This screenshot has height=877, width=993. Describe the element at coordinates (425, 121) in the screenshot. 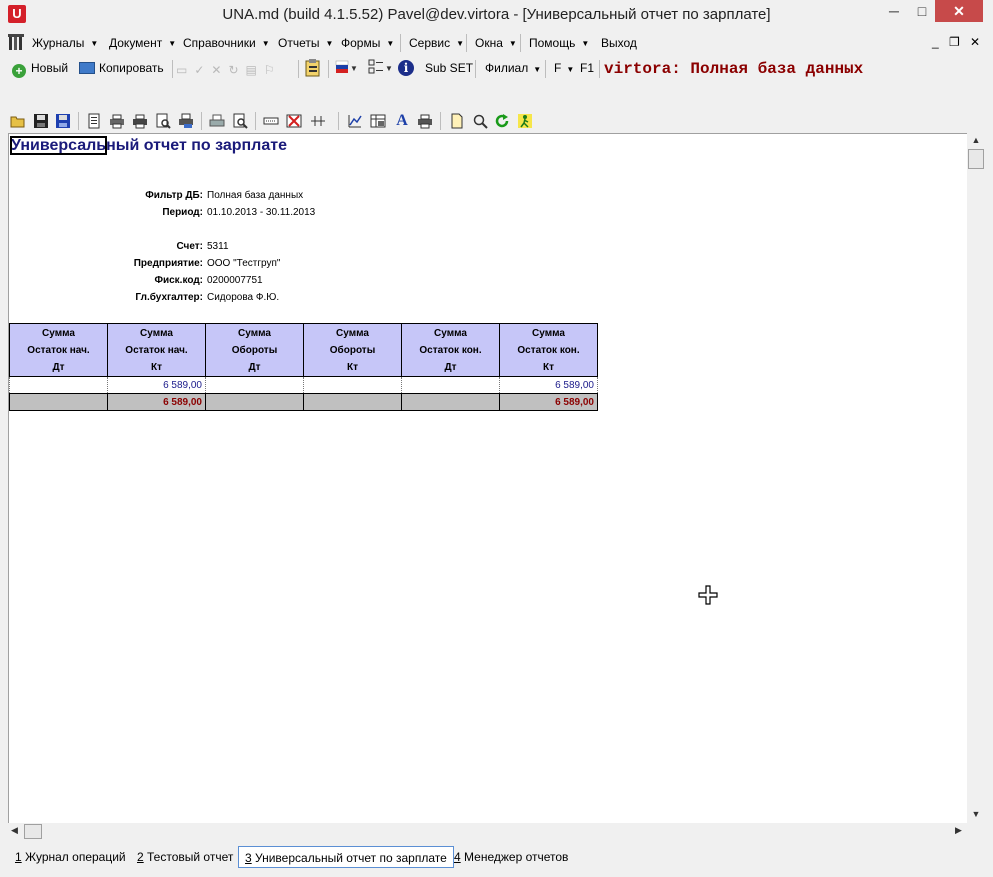

I see `print-report-icon` at that location.